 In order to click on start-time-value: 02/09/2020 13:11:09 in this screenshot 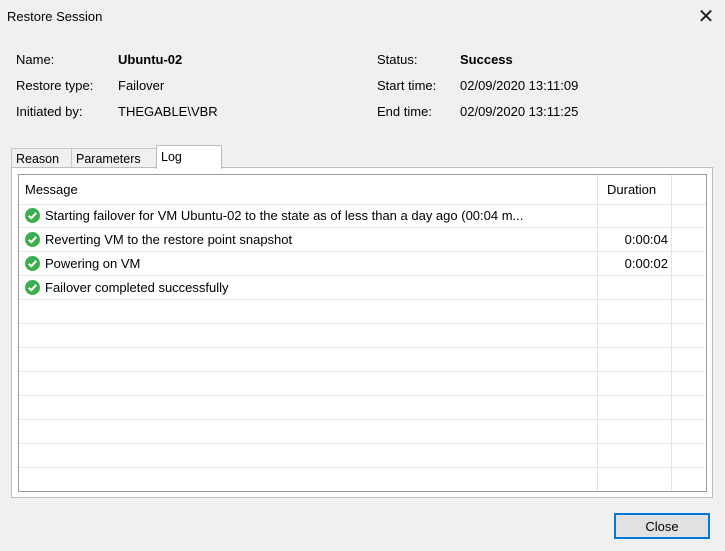, I will do `click(519, 85)`.